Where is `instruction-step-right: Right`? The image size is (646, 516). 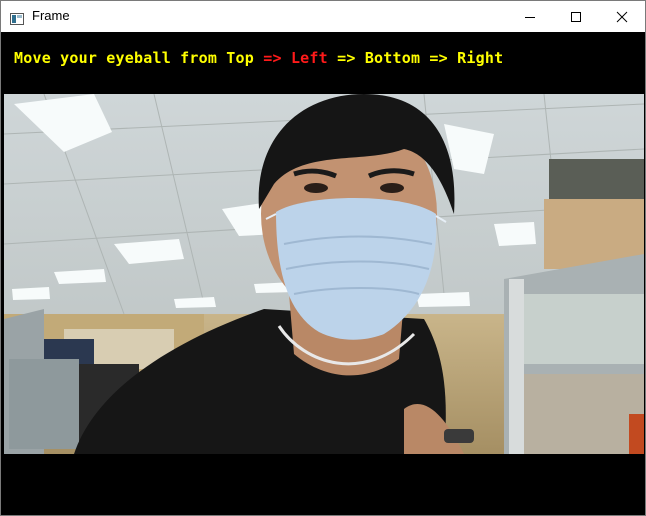
instruction-step-right: Right is located at coordinates (480, 58).